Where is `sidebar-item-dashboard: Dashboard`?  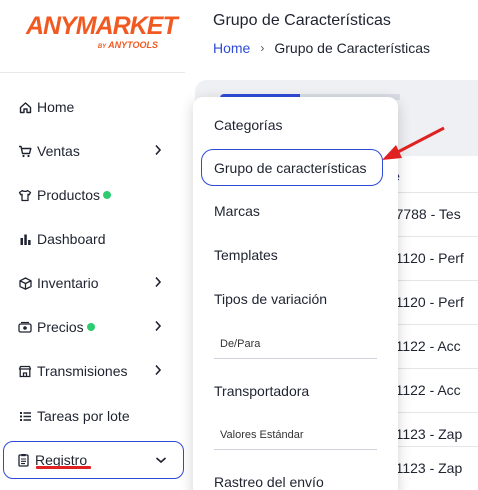 sidebar-item-dashboard: Dashboard is located at coordinates (94, 239).